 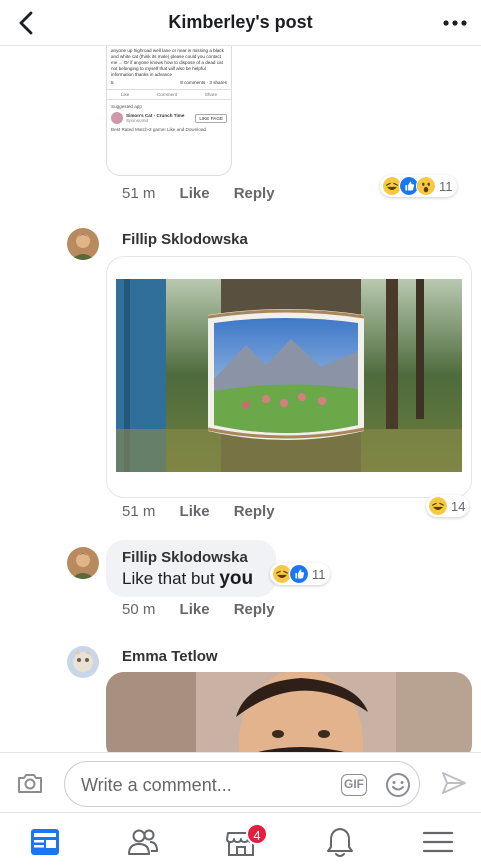 What do you see at coordinates (211, 118) in the screenshot?
I see `like-page-button: LIKE PAGE` at bounding box center [211, 118].